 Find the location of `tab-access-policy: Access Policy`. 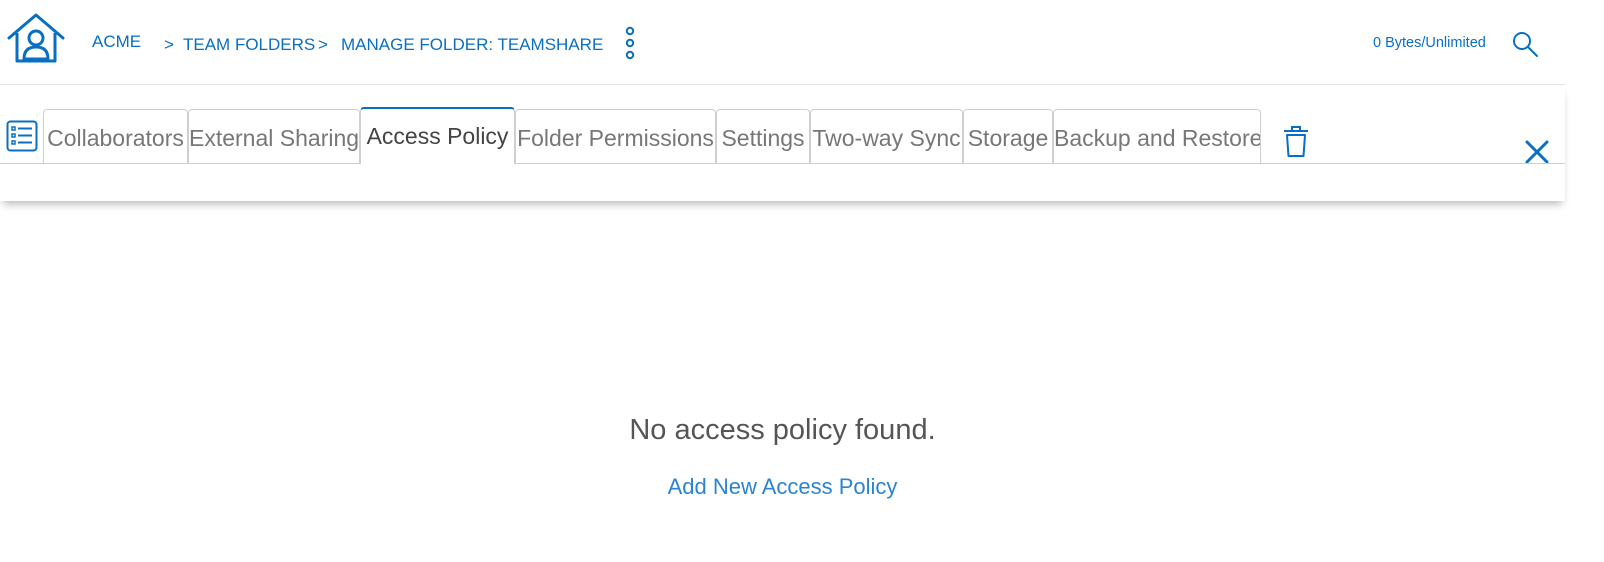

tab-access-policy: Access Policy is located at coordinates (437, 135).